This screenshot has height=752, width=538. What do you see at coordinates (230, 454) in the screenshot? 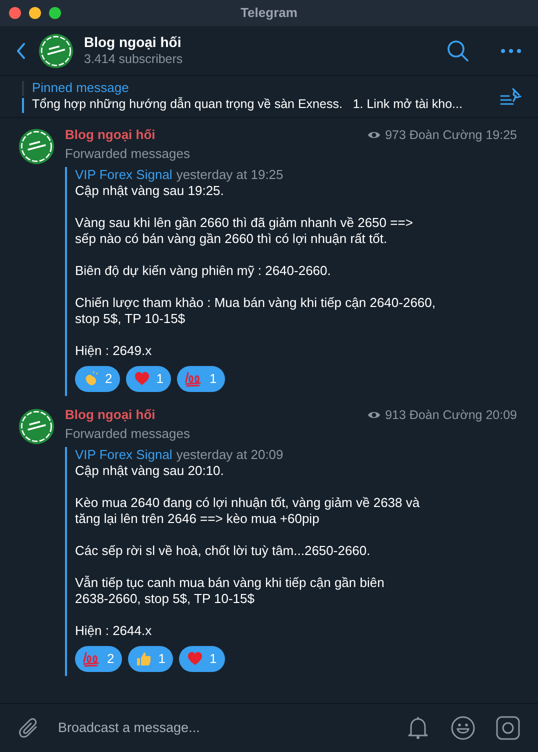
I see `forward-time: yesterday at 20:09` at bounding box center [230, 454].